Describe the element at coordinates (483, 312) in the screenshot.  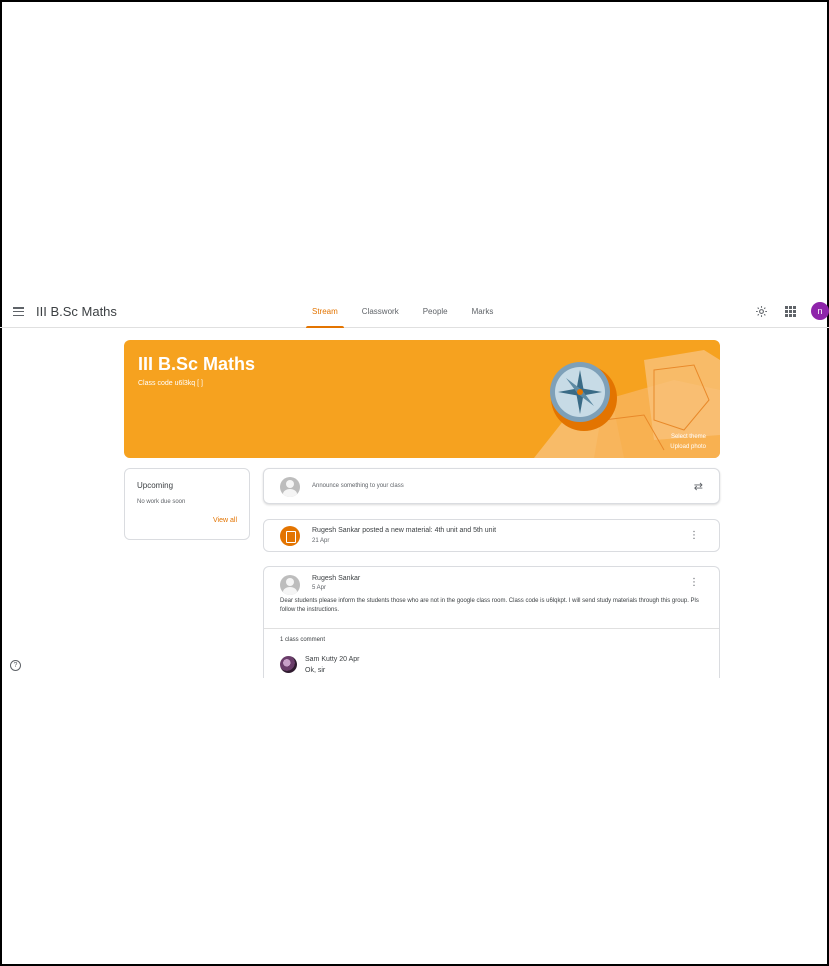
I see `tab-marks: Marks` at that location.